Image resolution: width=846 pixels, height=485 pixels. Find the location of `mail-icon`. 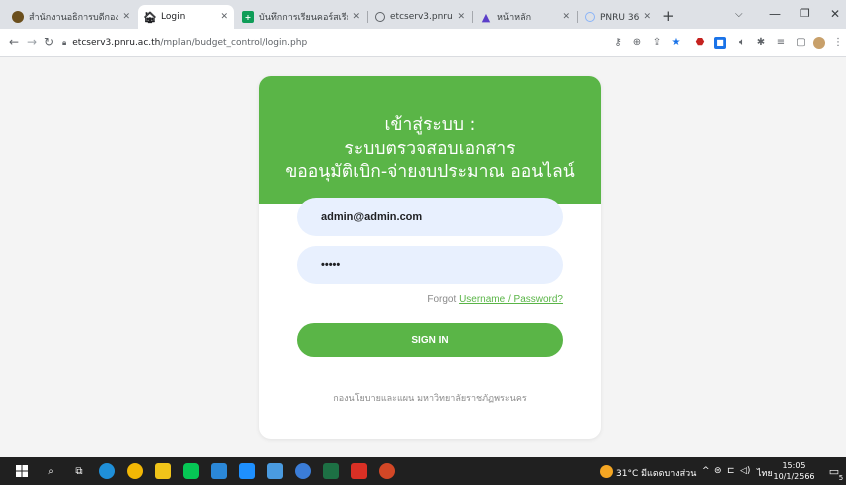

mail-icon is located at coordinates (275, 471).